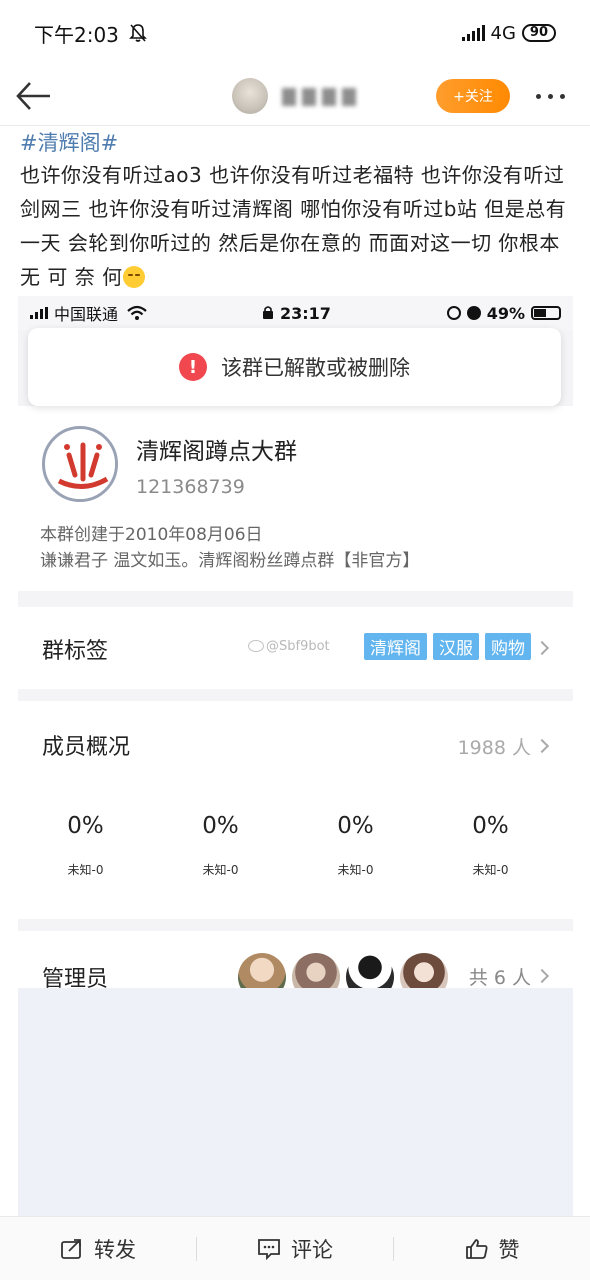 This screenshot has width=590, height=1280. What do you see at coordinates (505, 313) in the screenshot?
I see `image-battery-text: 49%` at bounding box center [505, 313].